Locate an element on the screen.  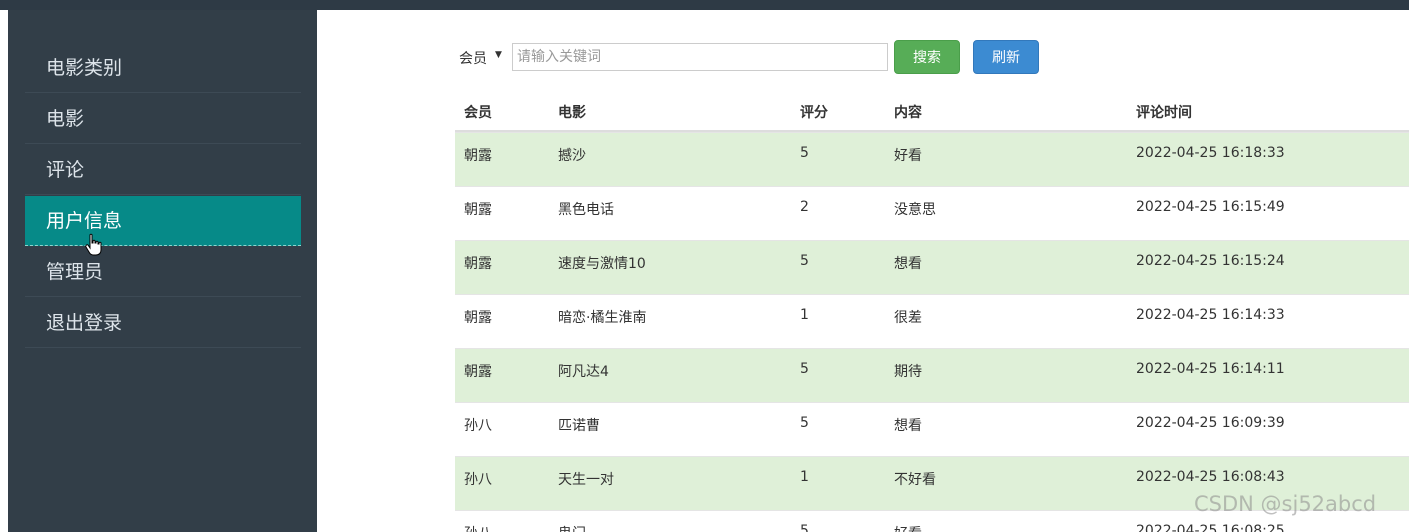
cell-movie: 黑色电话 is located at coordinates (586, 210).